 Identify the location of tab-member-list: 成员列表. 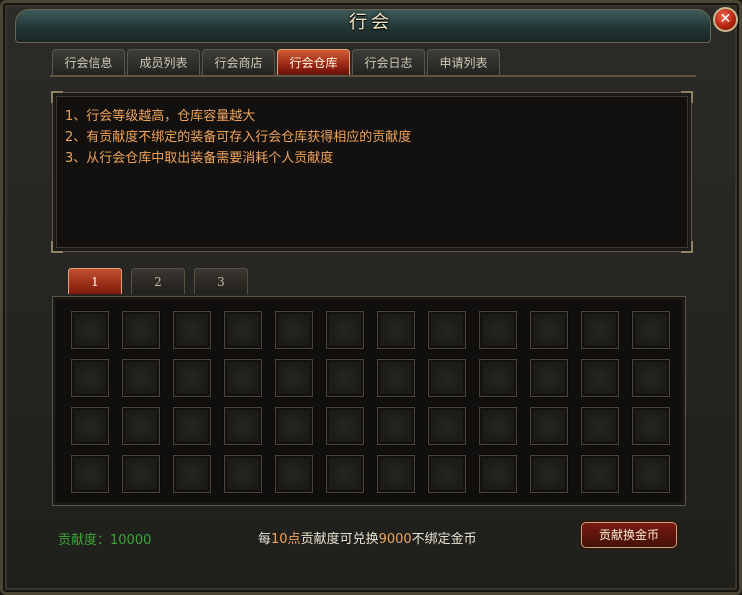
(163, 62).